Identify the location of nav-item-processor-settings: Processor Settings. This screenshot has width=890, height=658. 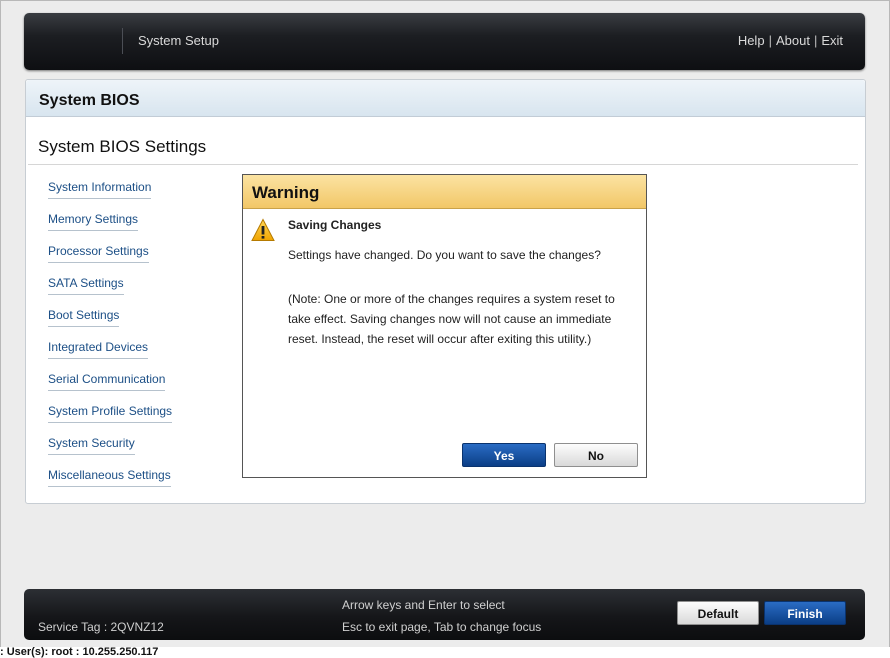
(98, 253).